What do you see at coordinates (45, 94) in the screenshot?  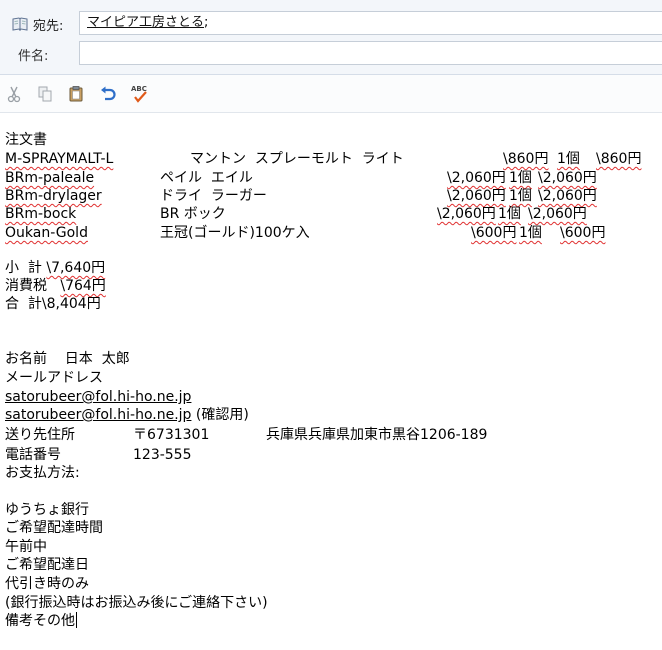 I see `copy-icon` at bounding box center [45, 94].